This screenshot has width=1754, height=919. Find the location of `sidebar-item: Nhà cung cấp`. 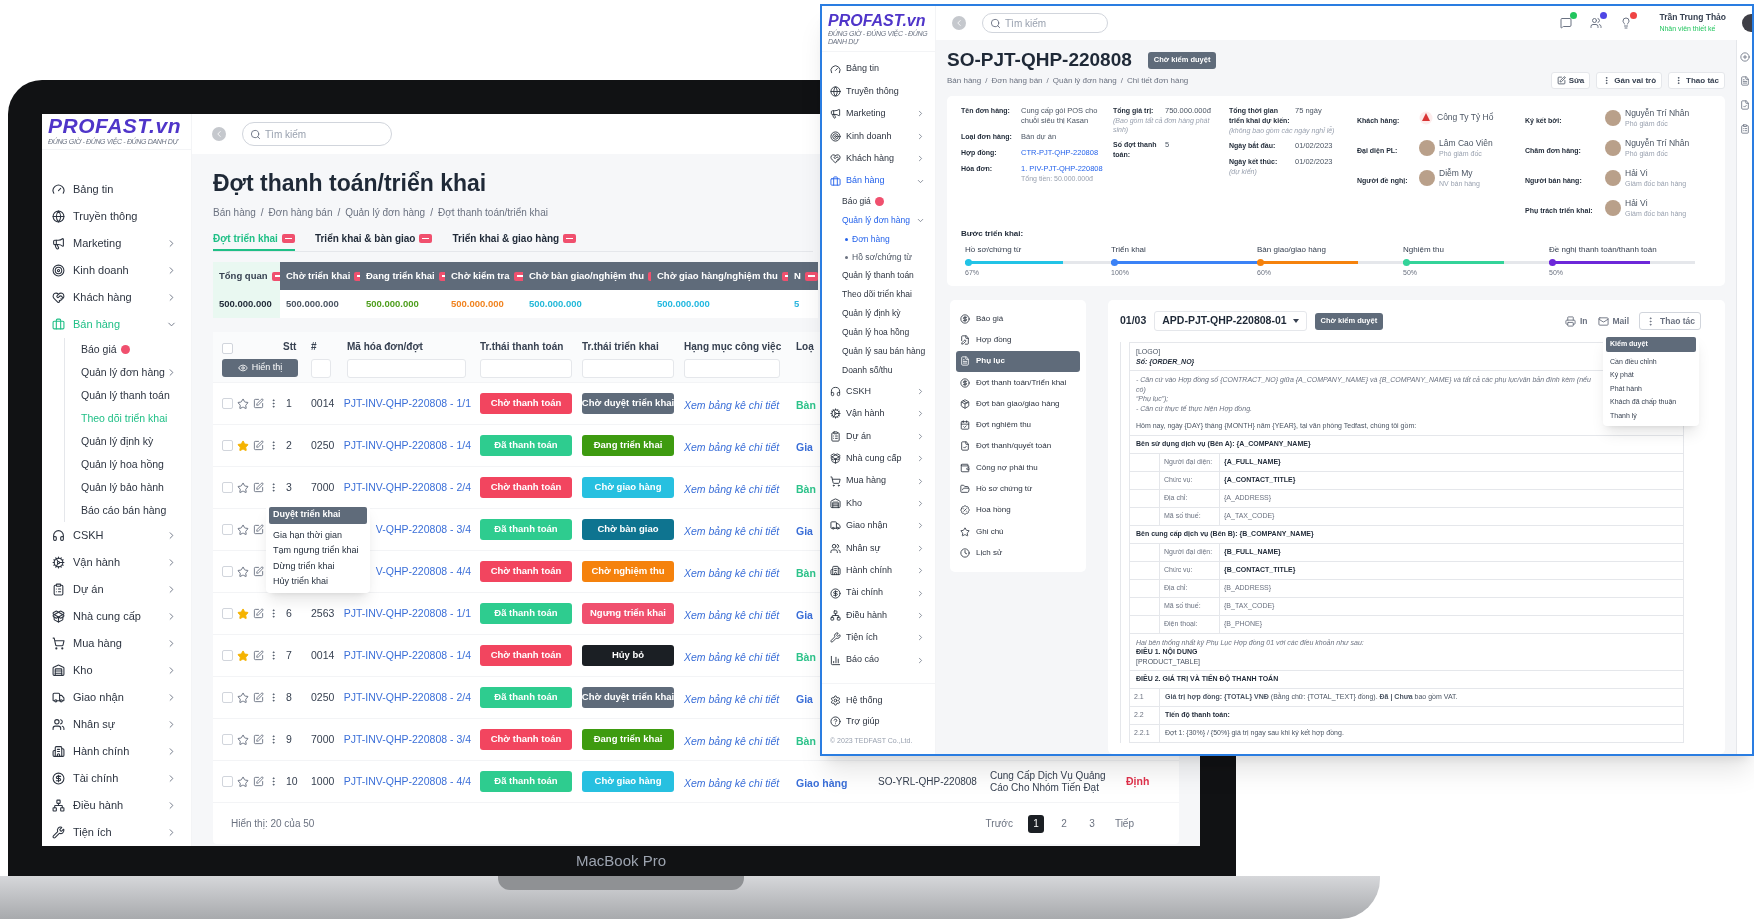

sidebar-item: Nhà cung cấp is located at coordinates (878, 458).